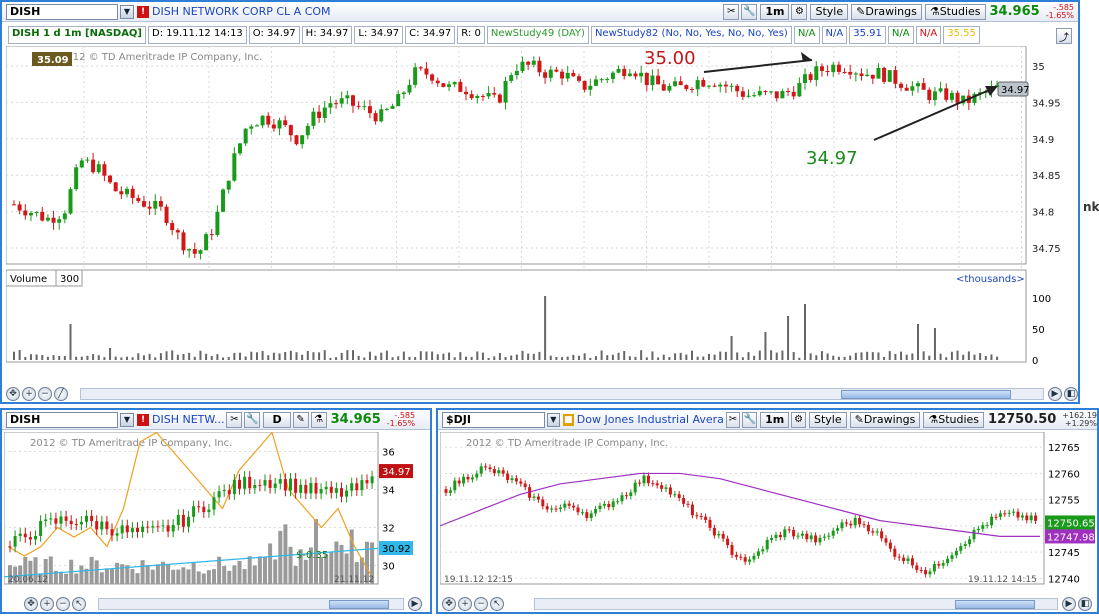 Image resolution: width=1099 pixels, height=616 pixels. I want to click on wrench-icon: 🔧, so click(749, 11).